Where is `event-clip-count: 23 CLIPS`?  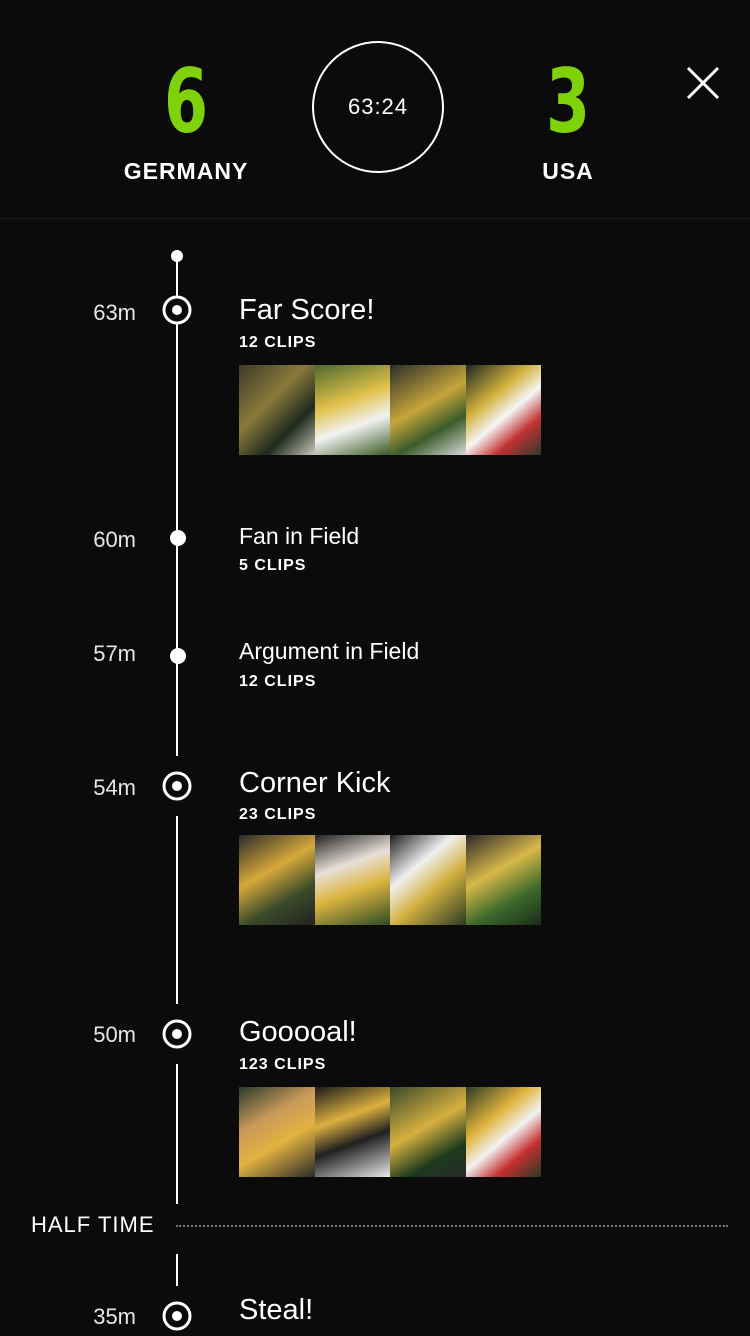
event-clip-count: 23 CLIPS is located at coordinates (278, 814).